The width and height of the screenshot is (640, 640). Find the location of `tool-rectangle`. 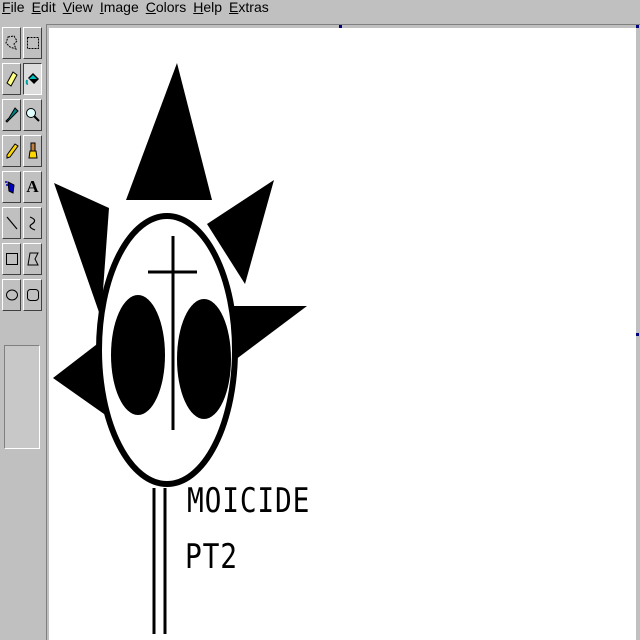

tool-rectangle is located at coordinates (11, 259).